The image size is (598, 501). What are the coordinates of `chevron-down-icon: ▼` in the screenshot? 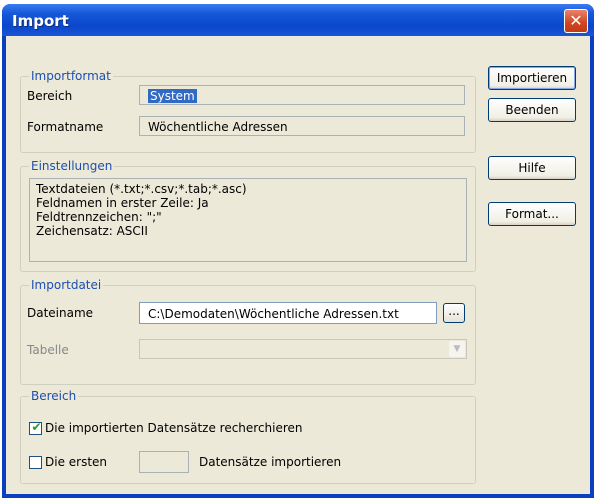 It's located at (457, 349).